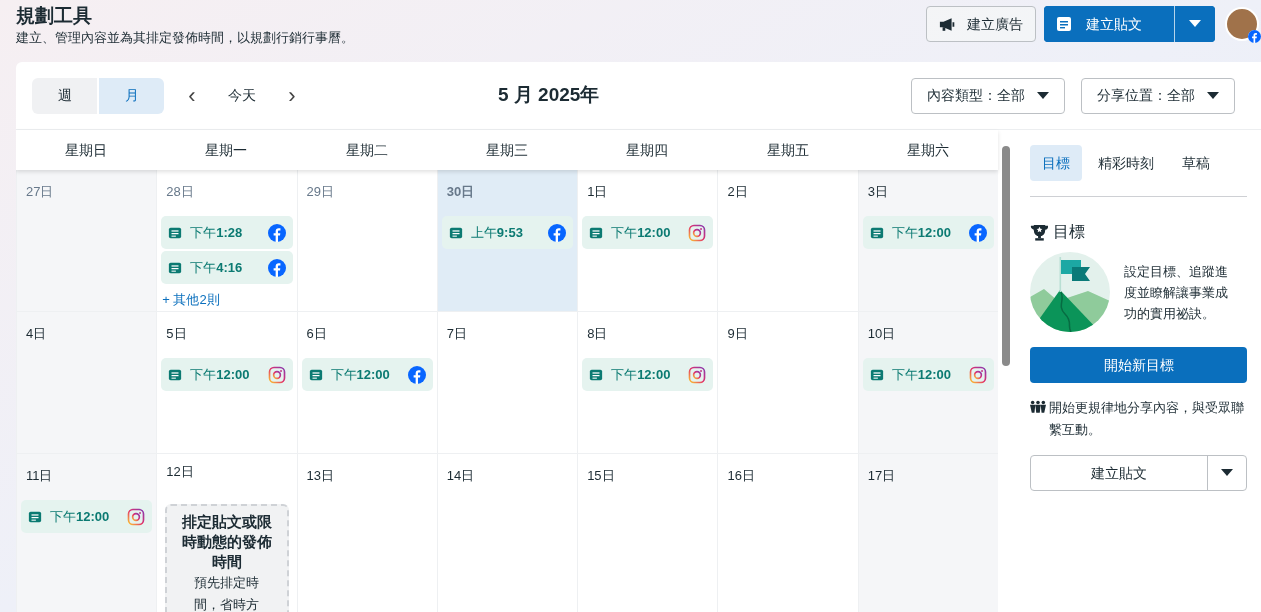 The image size is (1261, 612). What do you see at coordinates (226, 150) in the screenshot?
I see `weekday-label: 星期一` at bounding box center [226, 150].